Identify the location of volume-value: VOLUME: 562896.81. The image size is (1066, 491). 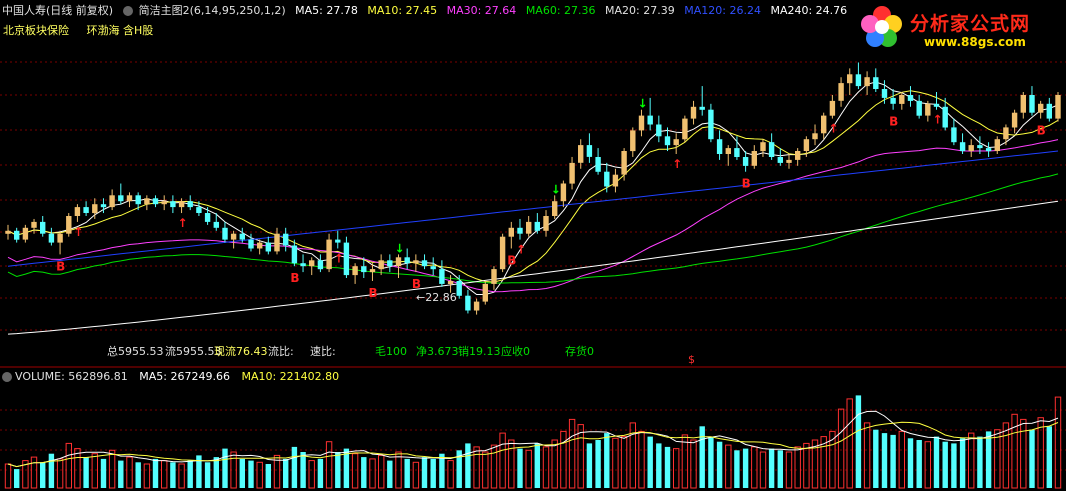
(71, 376).